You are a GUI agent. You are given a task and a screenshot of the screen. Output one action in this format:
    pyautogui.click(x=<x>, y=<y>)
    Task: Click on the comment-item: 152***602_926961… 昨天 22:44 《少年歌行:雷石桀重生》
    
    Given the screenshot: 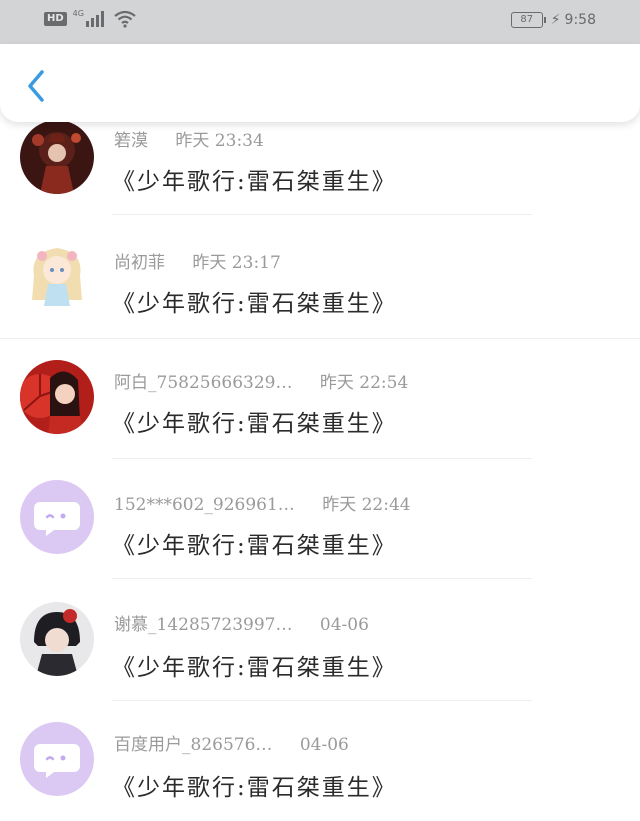 What is the action you would take?
    pyautogui.click(x=320, y=520)
    